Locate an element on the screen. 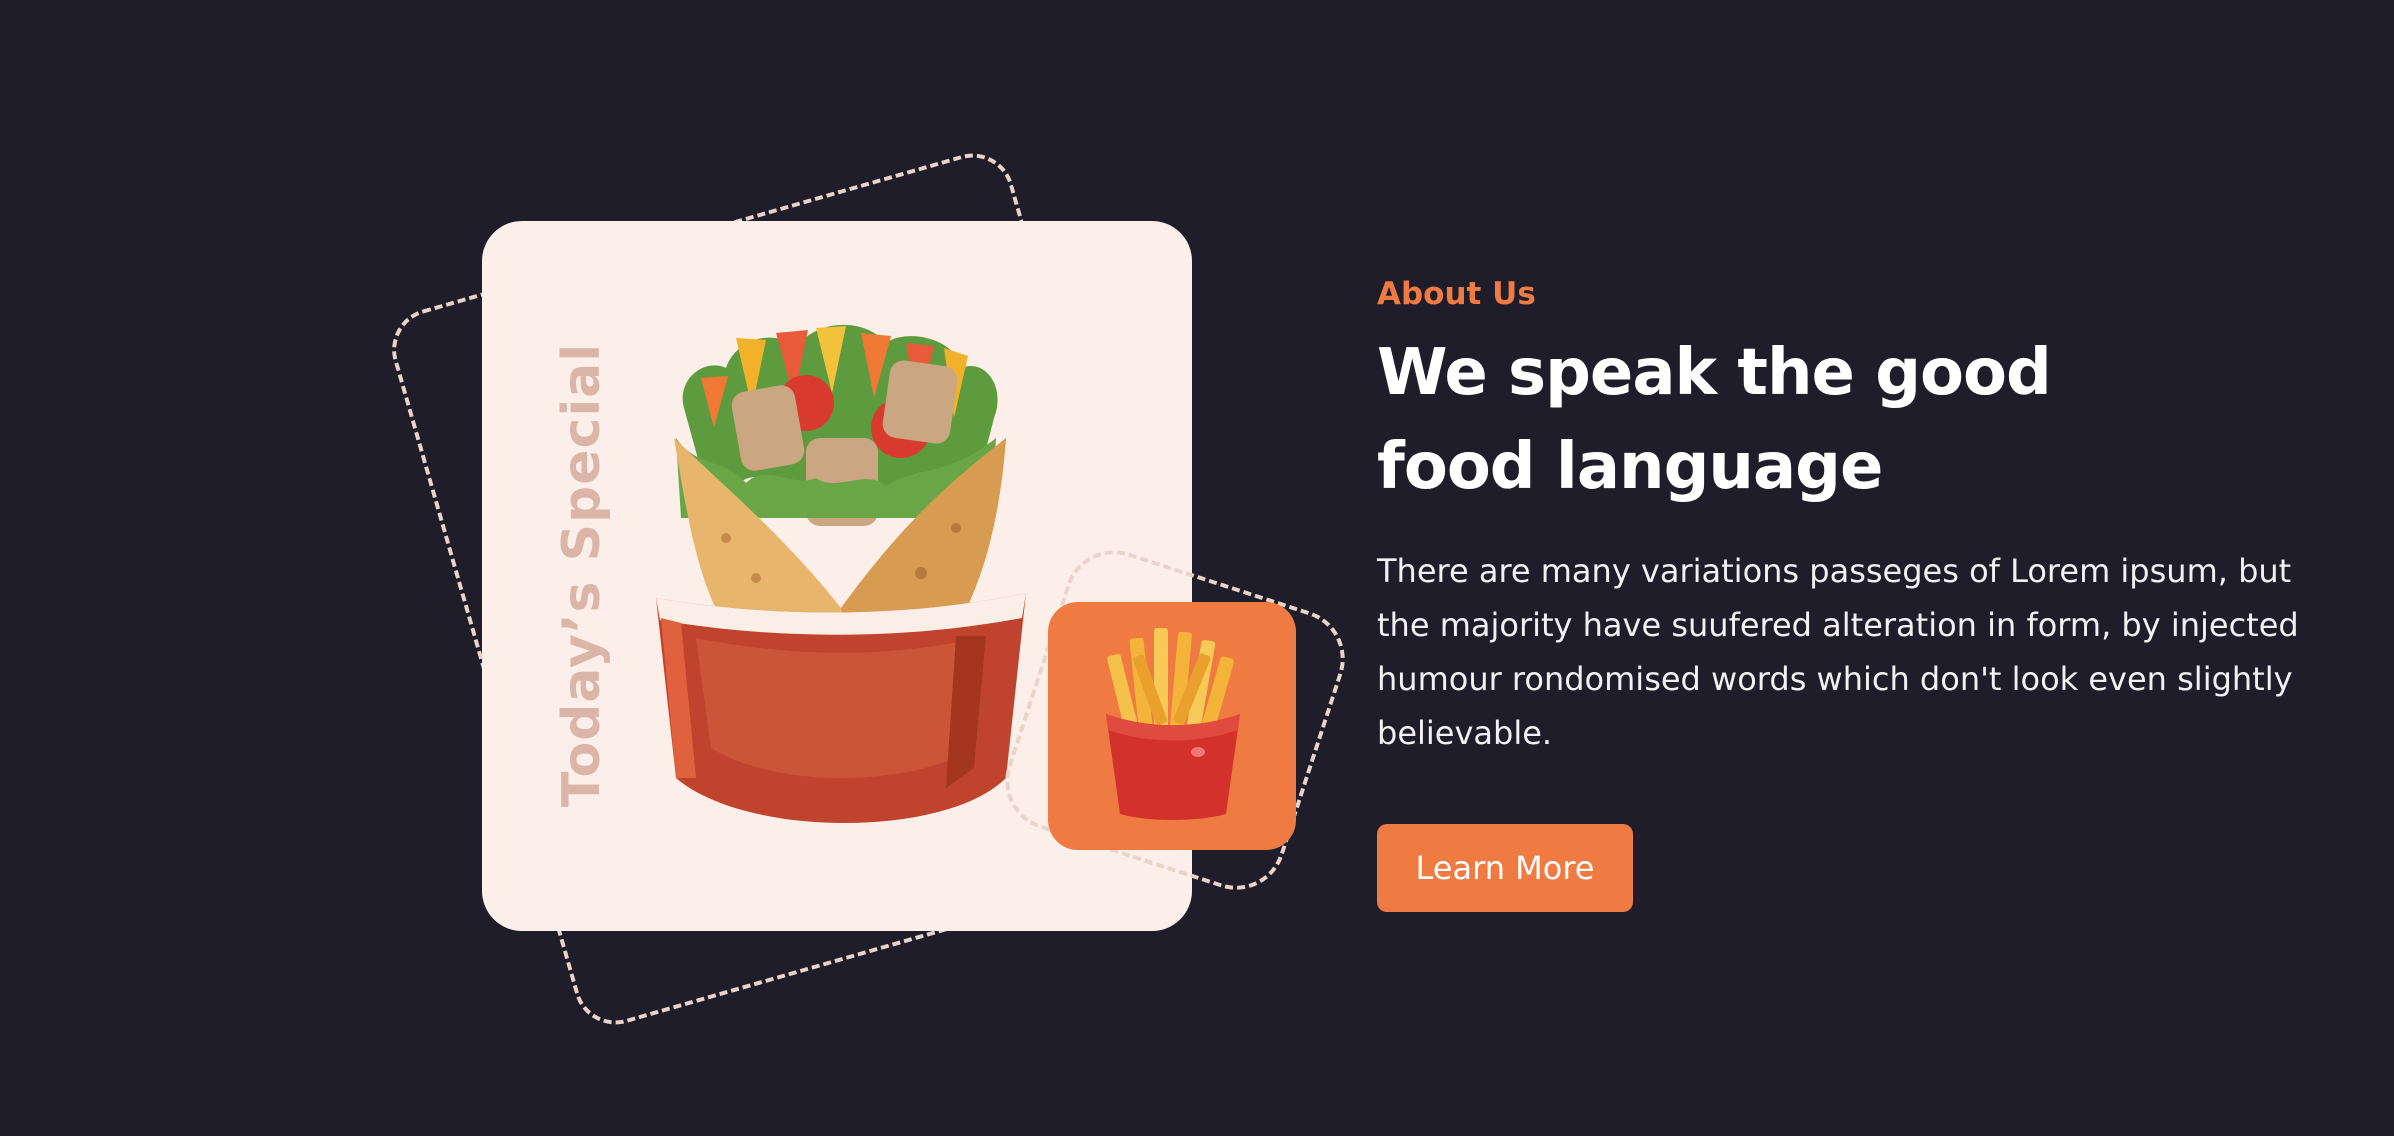  french-fries-icon is located at coordinates (1173, 724).